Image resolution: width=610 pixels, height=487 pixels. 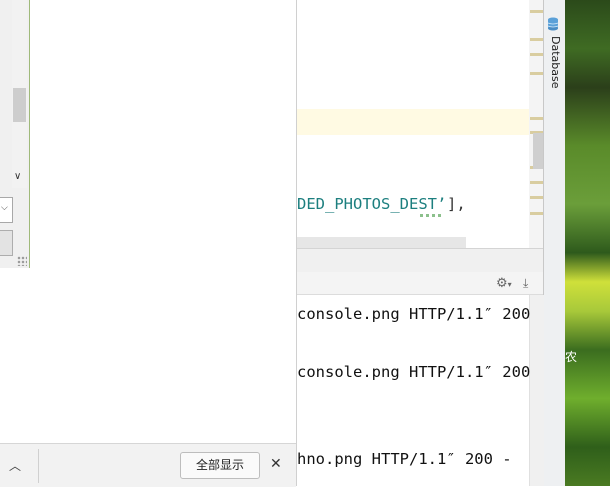 What do you see at coordinates (509, 284) in the screenshot?
I see `caret-icon: ▾` at bounding box center [509, 284].